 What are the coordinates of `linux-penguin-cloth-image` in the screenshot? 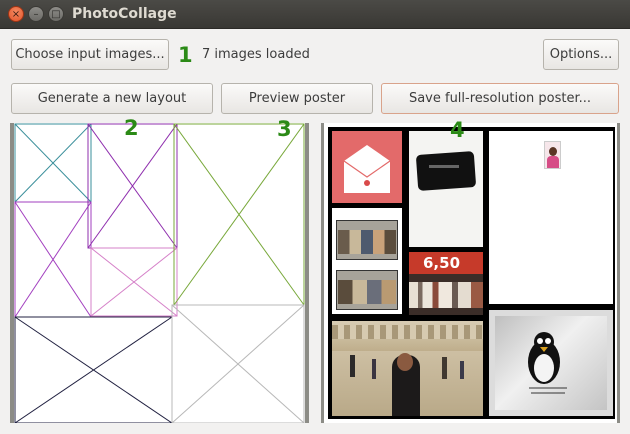 It's located at (551, 363).